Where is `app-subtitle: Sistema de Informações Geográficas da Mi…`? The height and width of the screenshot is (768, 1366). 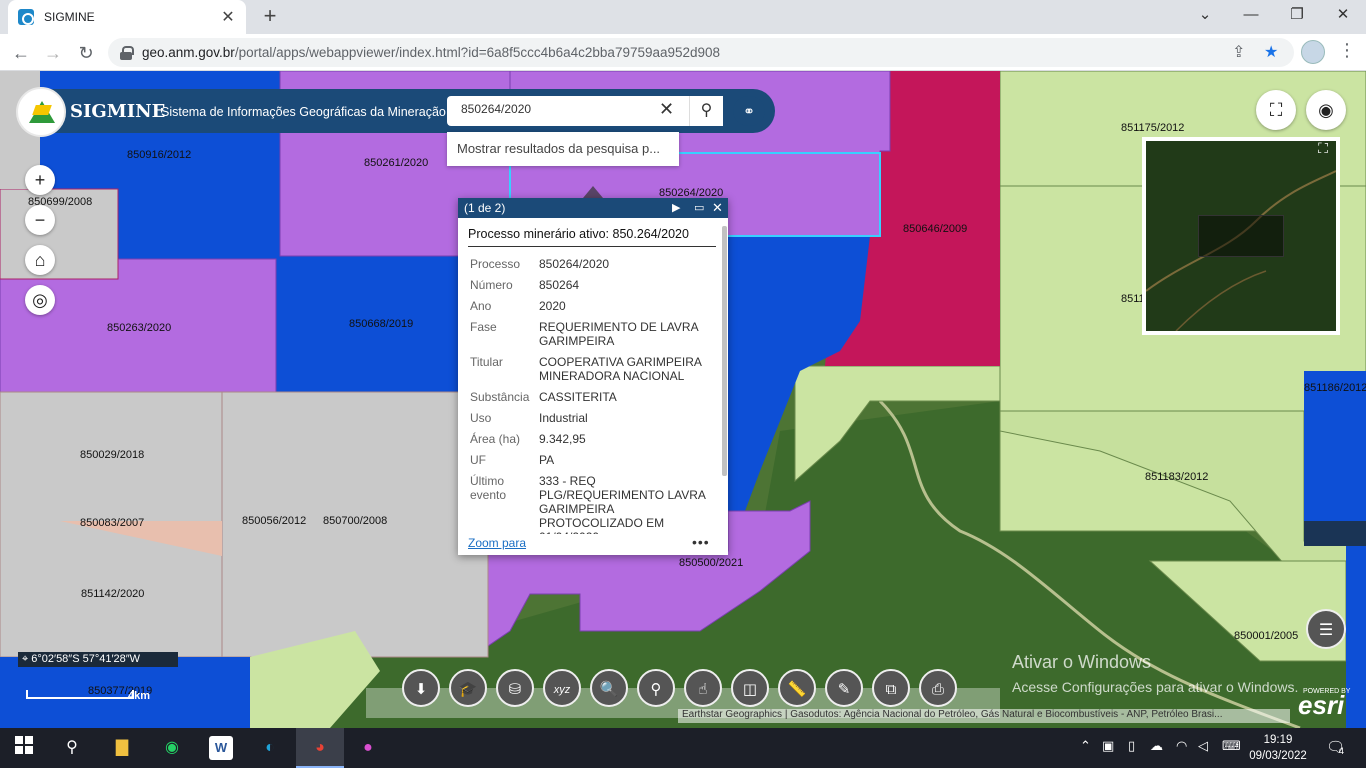
app-subtitle: Sistema de Informações Geográficas da Mi… is located at coordinates (303, 112).